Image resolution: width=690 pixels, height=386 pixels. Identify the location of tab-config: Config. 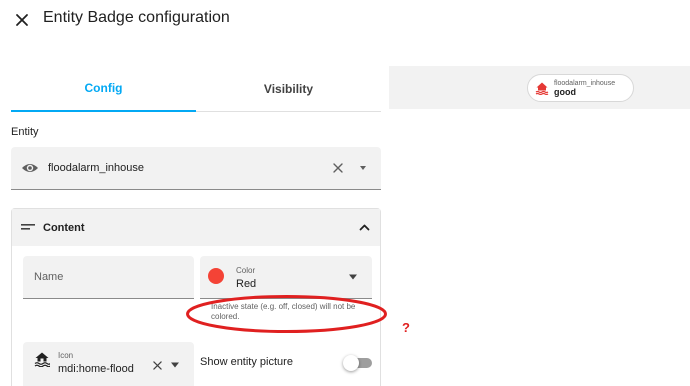
(103, 89).